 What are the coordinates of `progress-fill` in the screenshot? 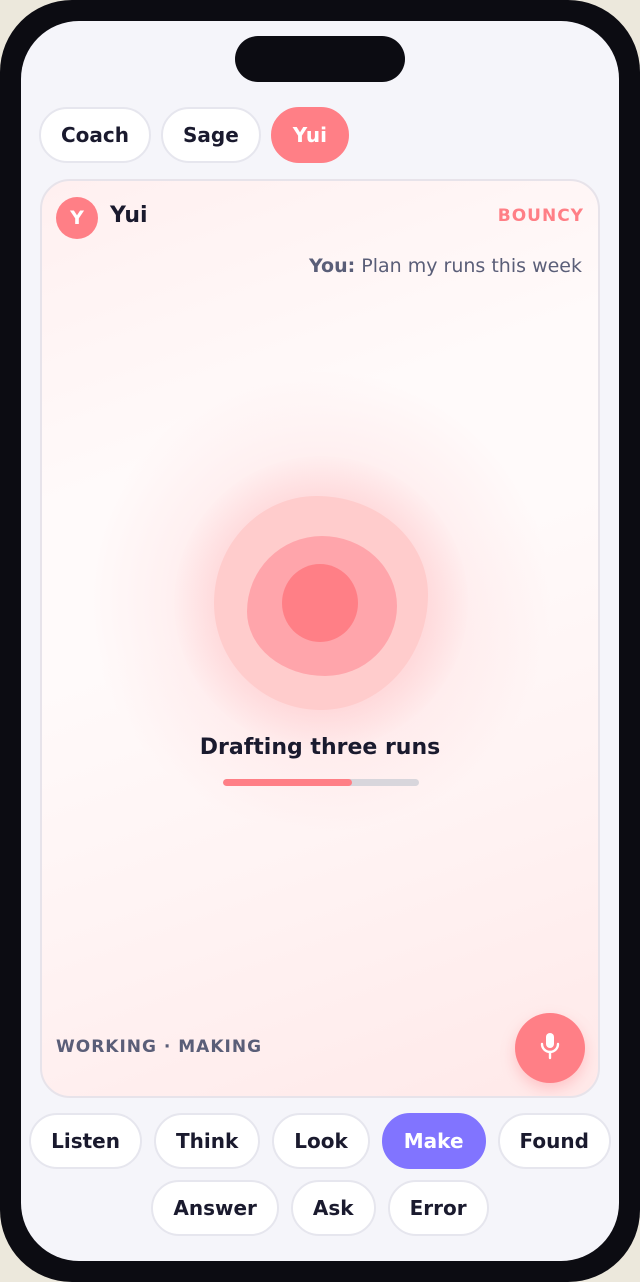 It's located at (288, 782).